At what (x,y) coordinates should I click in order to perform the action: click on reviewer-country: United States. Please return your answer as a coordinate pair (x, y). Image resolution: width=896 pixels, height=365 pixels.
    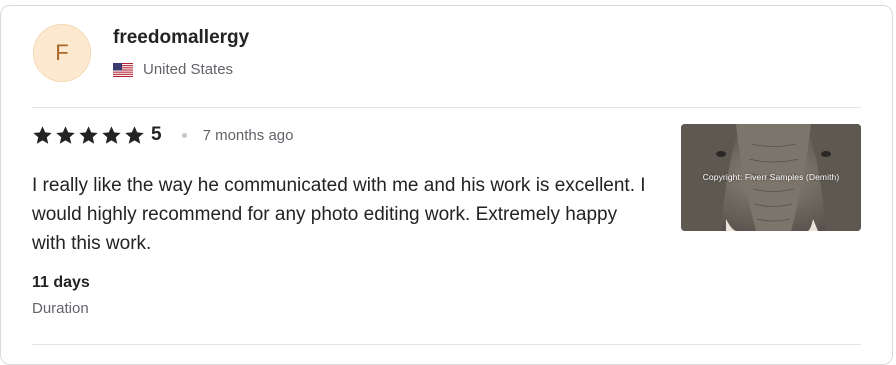
    Looking at the image, I should click on (173, 69).